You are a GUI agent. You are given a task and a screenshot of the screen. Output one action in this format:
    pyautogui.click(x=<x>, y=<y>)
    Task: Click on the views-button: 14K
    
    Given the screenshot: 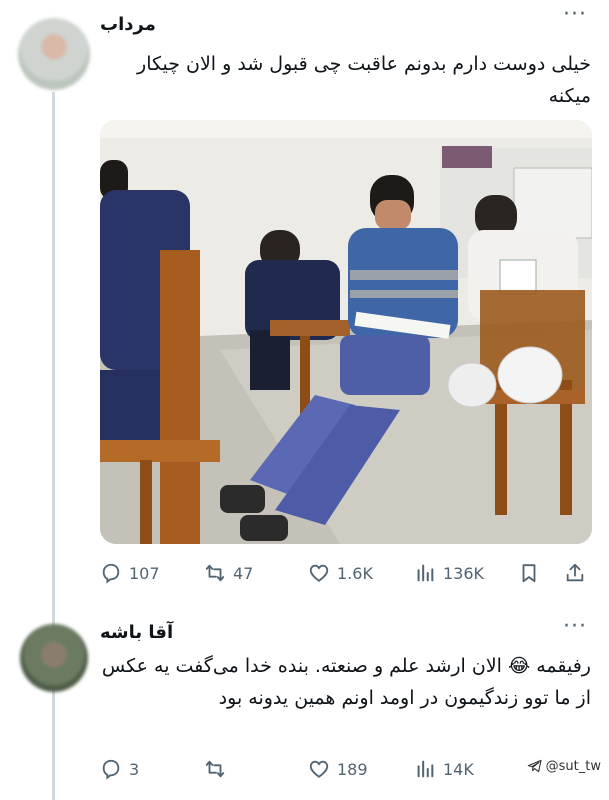 What is the action you would take?
    pyautogui.click(x=444, y=769)
    